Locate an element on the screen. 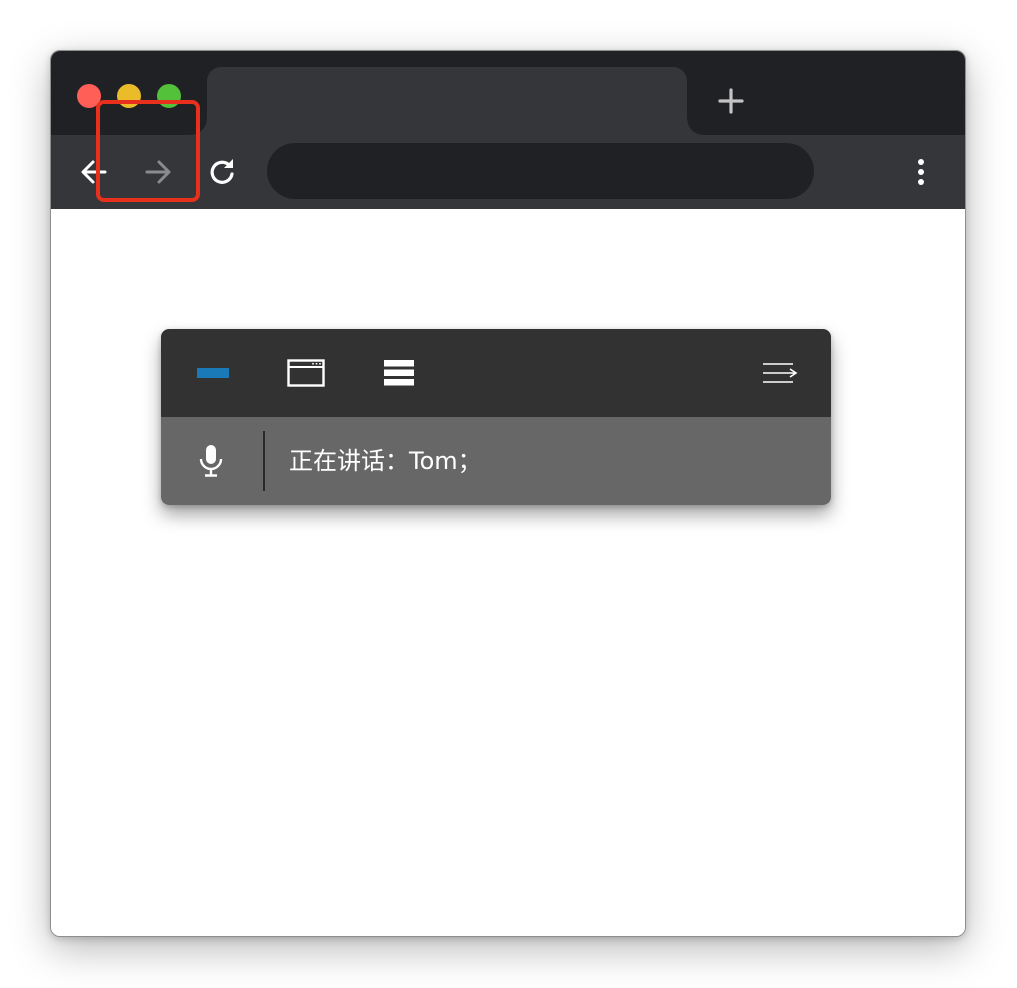 Image resolution: width=1017 pixels, height=988 pixels. arrow-left-icon is located at coordinates (94, 172).